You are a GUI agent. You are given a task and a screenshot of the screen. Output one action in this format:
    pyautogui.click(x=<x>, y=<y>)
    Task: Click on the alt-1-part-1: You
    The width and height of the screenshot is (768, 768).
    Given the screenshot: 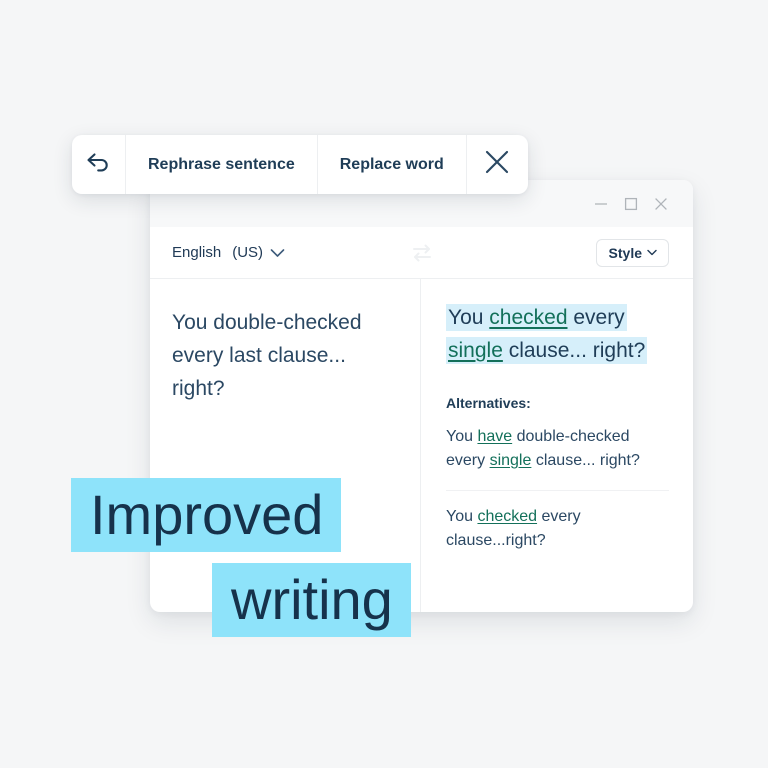 What is the action you would take?
    pyautogui.click(x=462, y=436)
    